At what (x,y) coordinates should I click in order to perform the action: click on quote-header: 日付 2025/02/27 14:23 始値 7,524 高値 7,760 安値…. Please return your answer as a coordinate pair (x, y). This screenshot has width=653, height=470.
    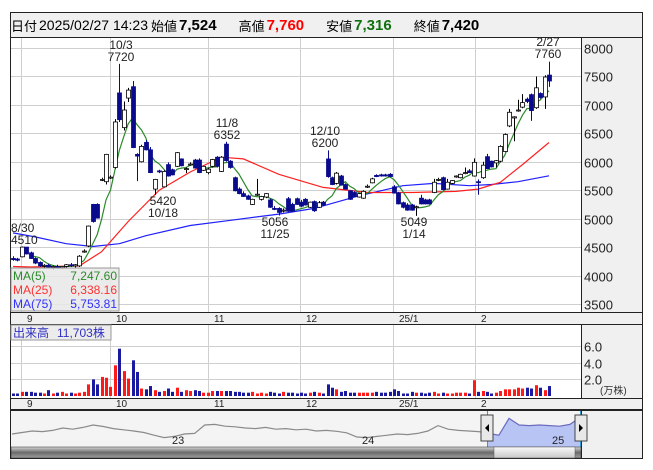
    Looking at the image, I should click on (326, 25).